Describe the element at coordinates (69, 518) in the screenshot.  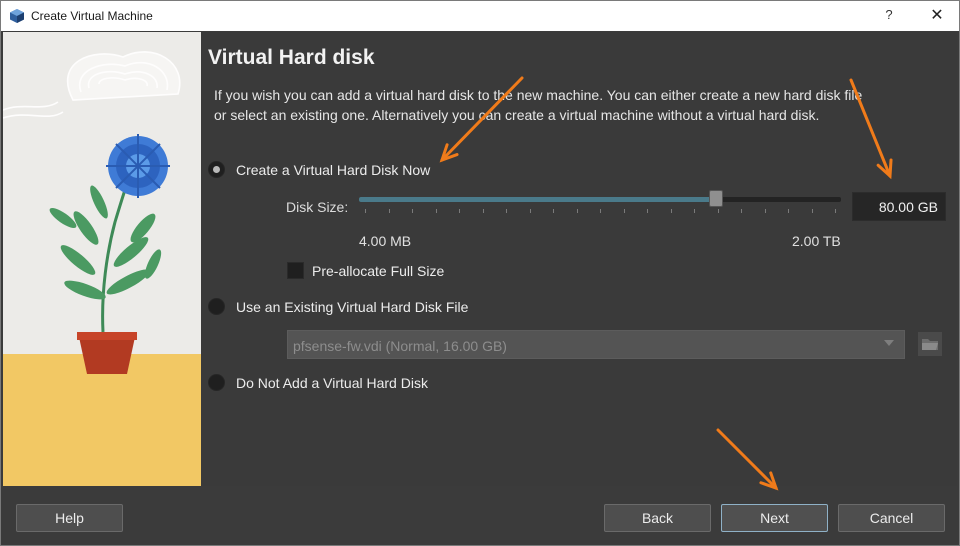
I see `help-button: Help` at that location.